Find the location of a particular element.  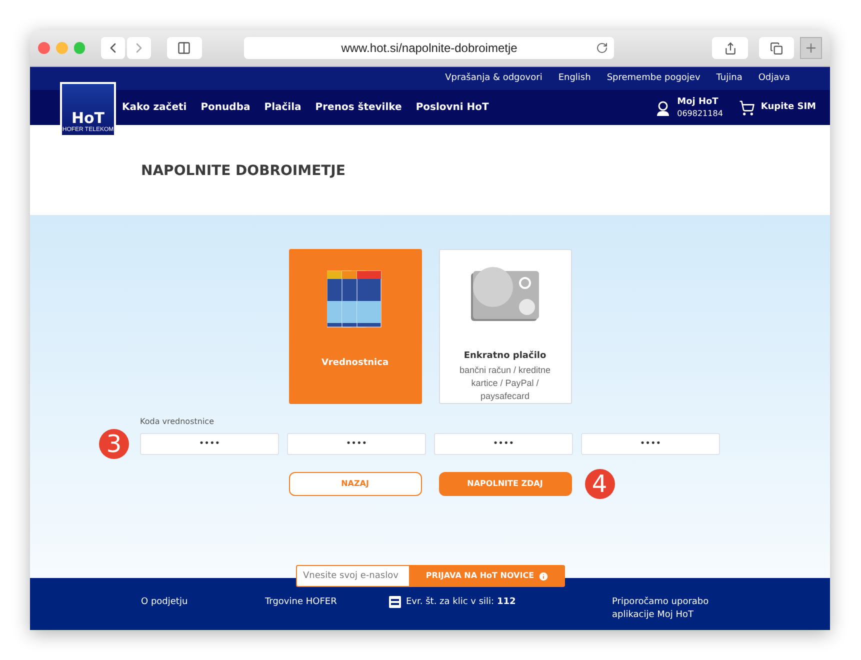

footer-link: Trgovine HOFER is located at coordinates (301, 602).